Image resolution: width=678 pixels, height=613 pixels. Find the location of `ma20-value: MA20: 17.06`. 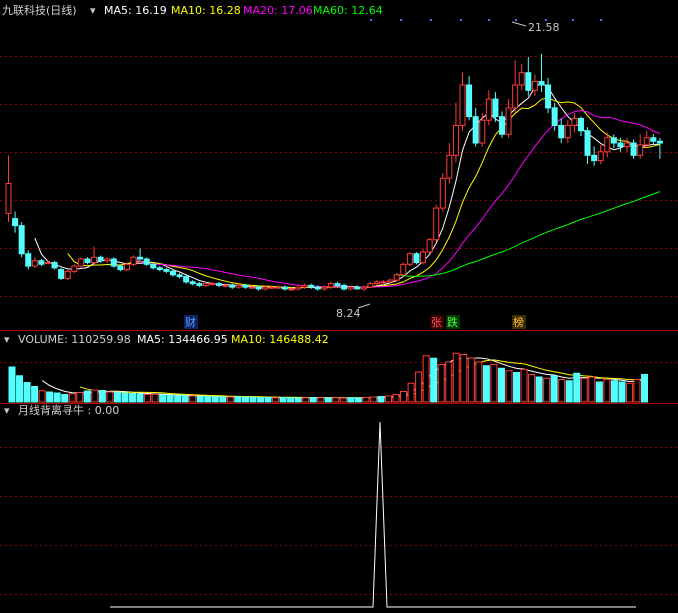

ma20-value: MA20: 17.06 is located at coordinates (278, 10).